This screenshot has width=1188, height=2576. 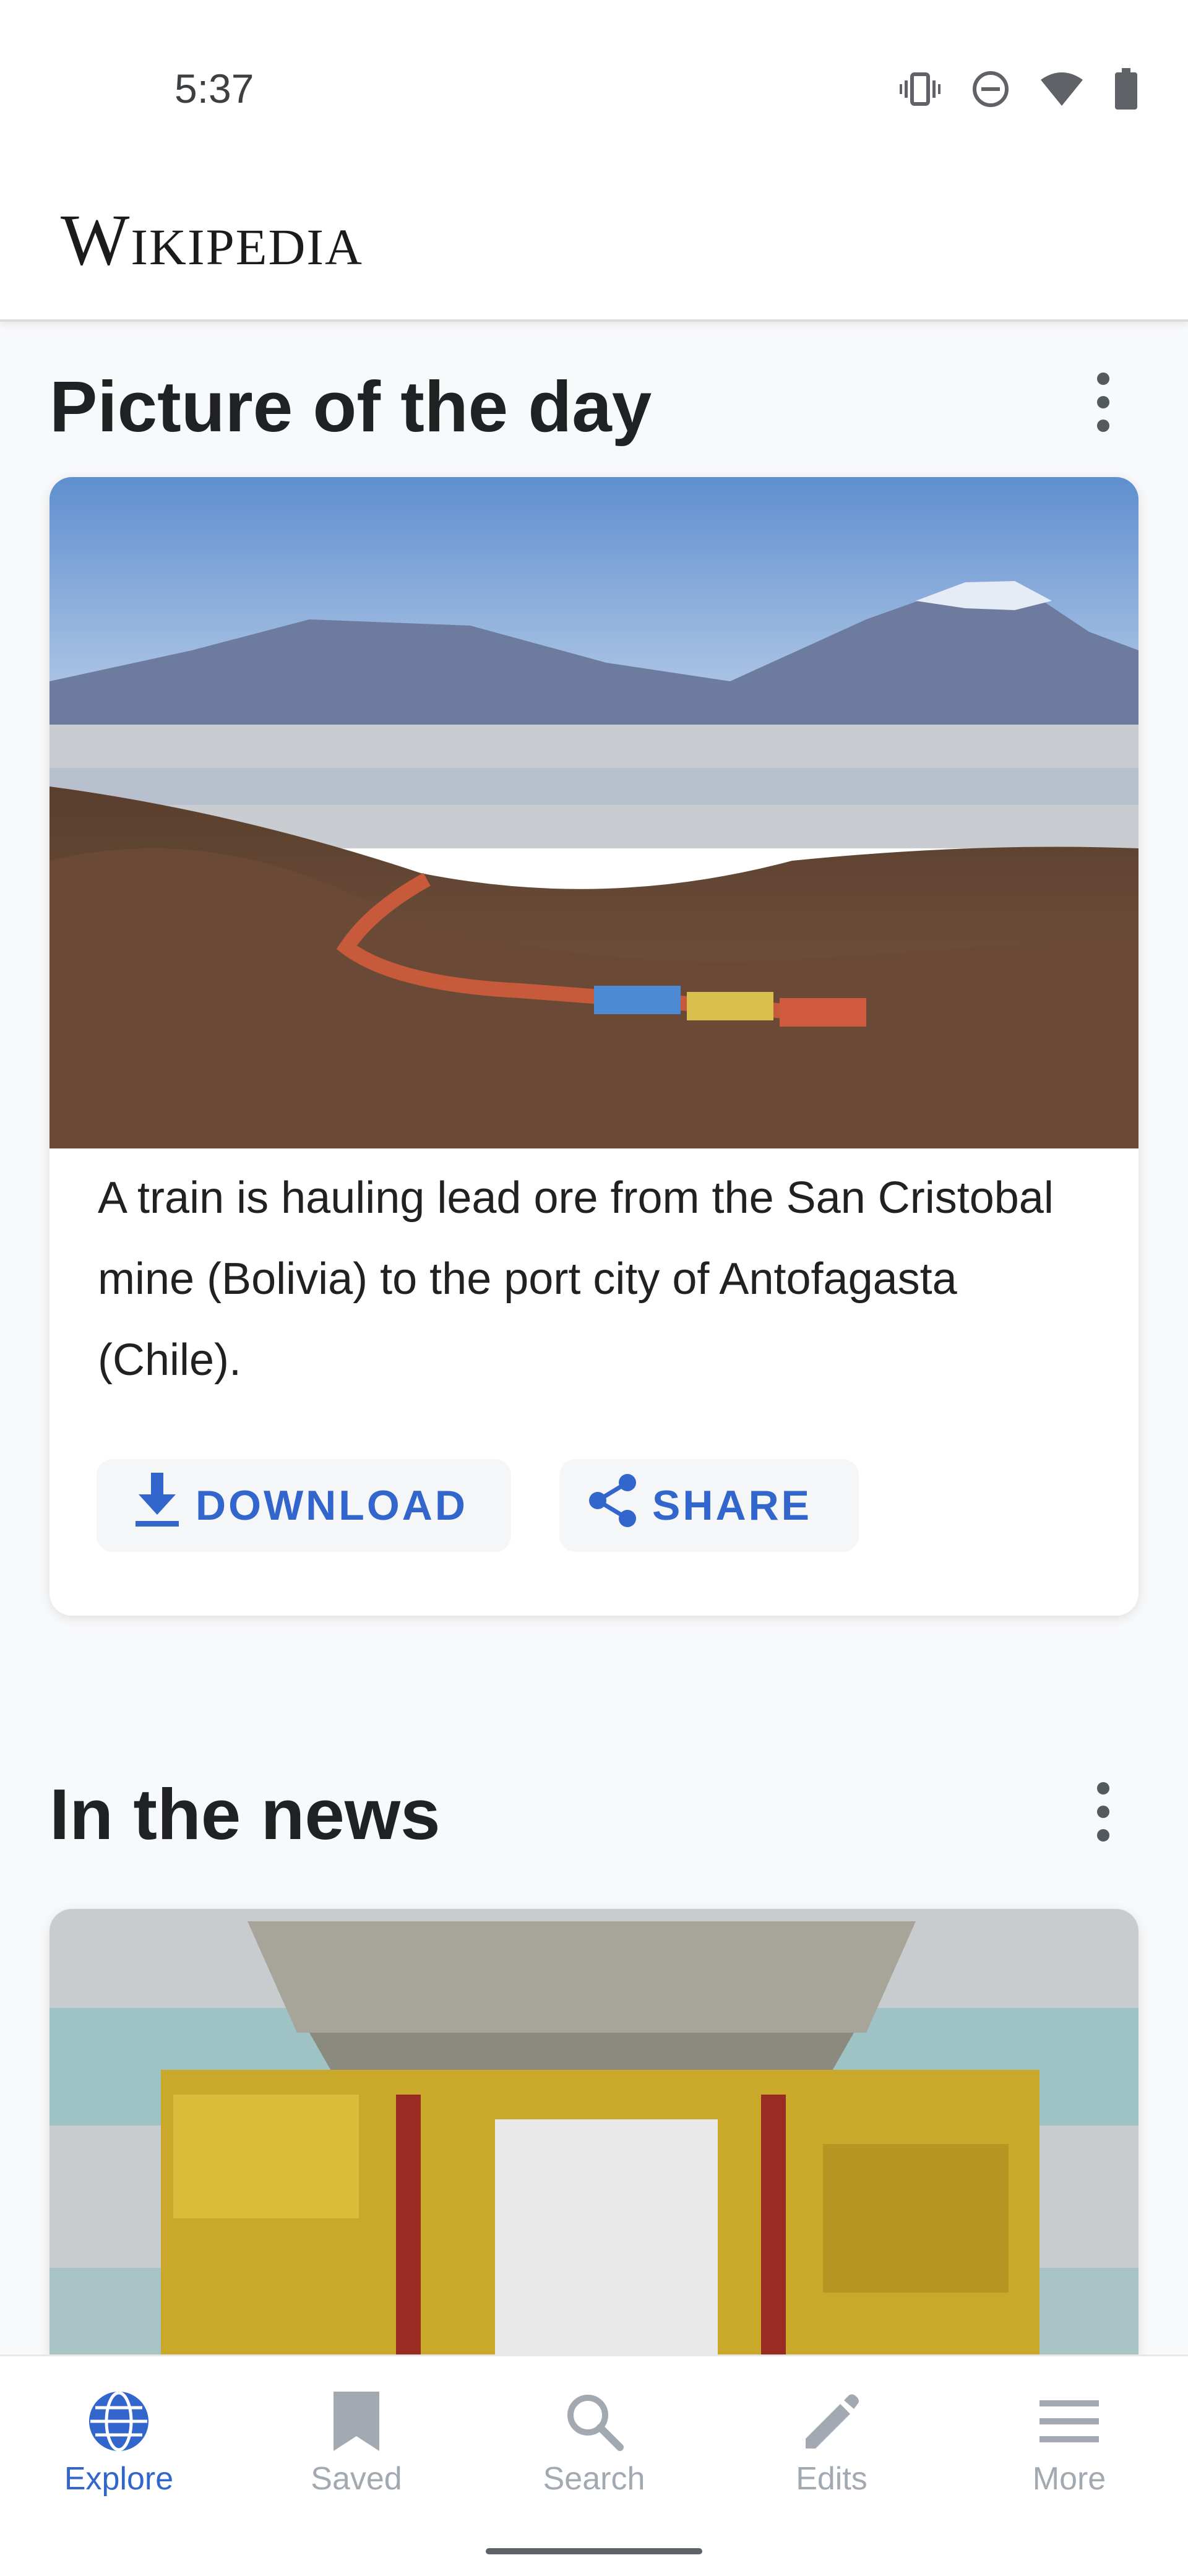 What do you see at coordinates (594, 2479) in the screenshot?
I see `nav-search-label: Search` at bounding box center [594, 2479].